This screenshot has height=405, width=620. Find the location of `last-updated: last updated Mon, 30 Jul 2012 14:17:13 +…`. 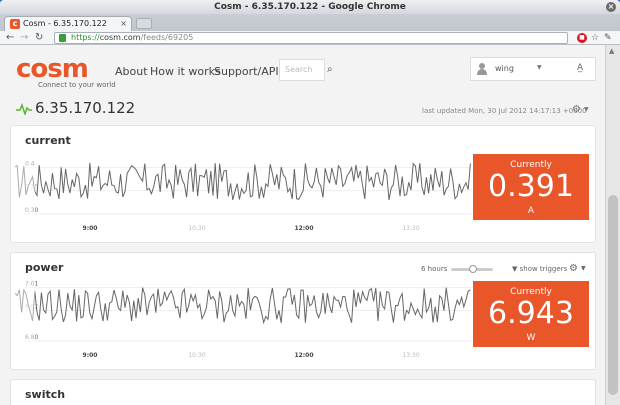

last-updated: last updated Mon, 30 Jul 2012 14:17:13 +… is located at coordinates (504, 111).